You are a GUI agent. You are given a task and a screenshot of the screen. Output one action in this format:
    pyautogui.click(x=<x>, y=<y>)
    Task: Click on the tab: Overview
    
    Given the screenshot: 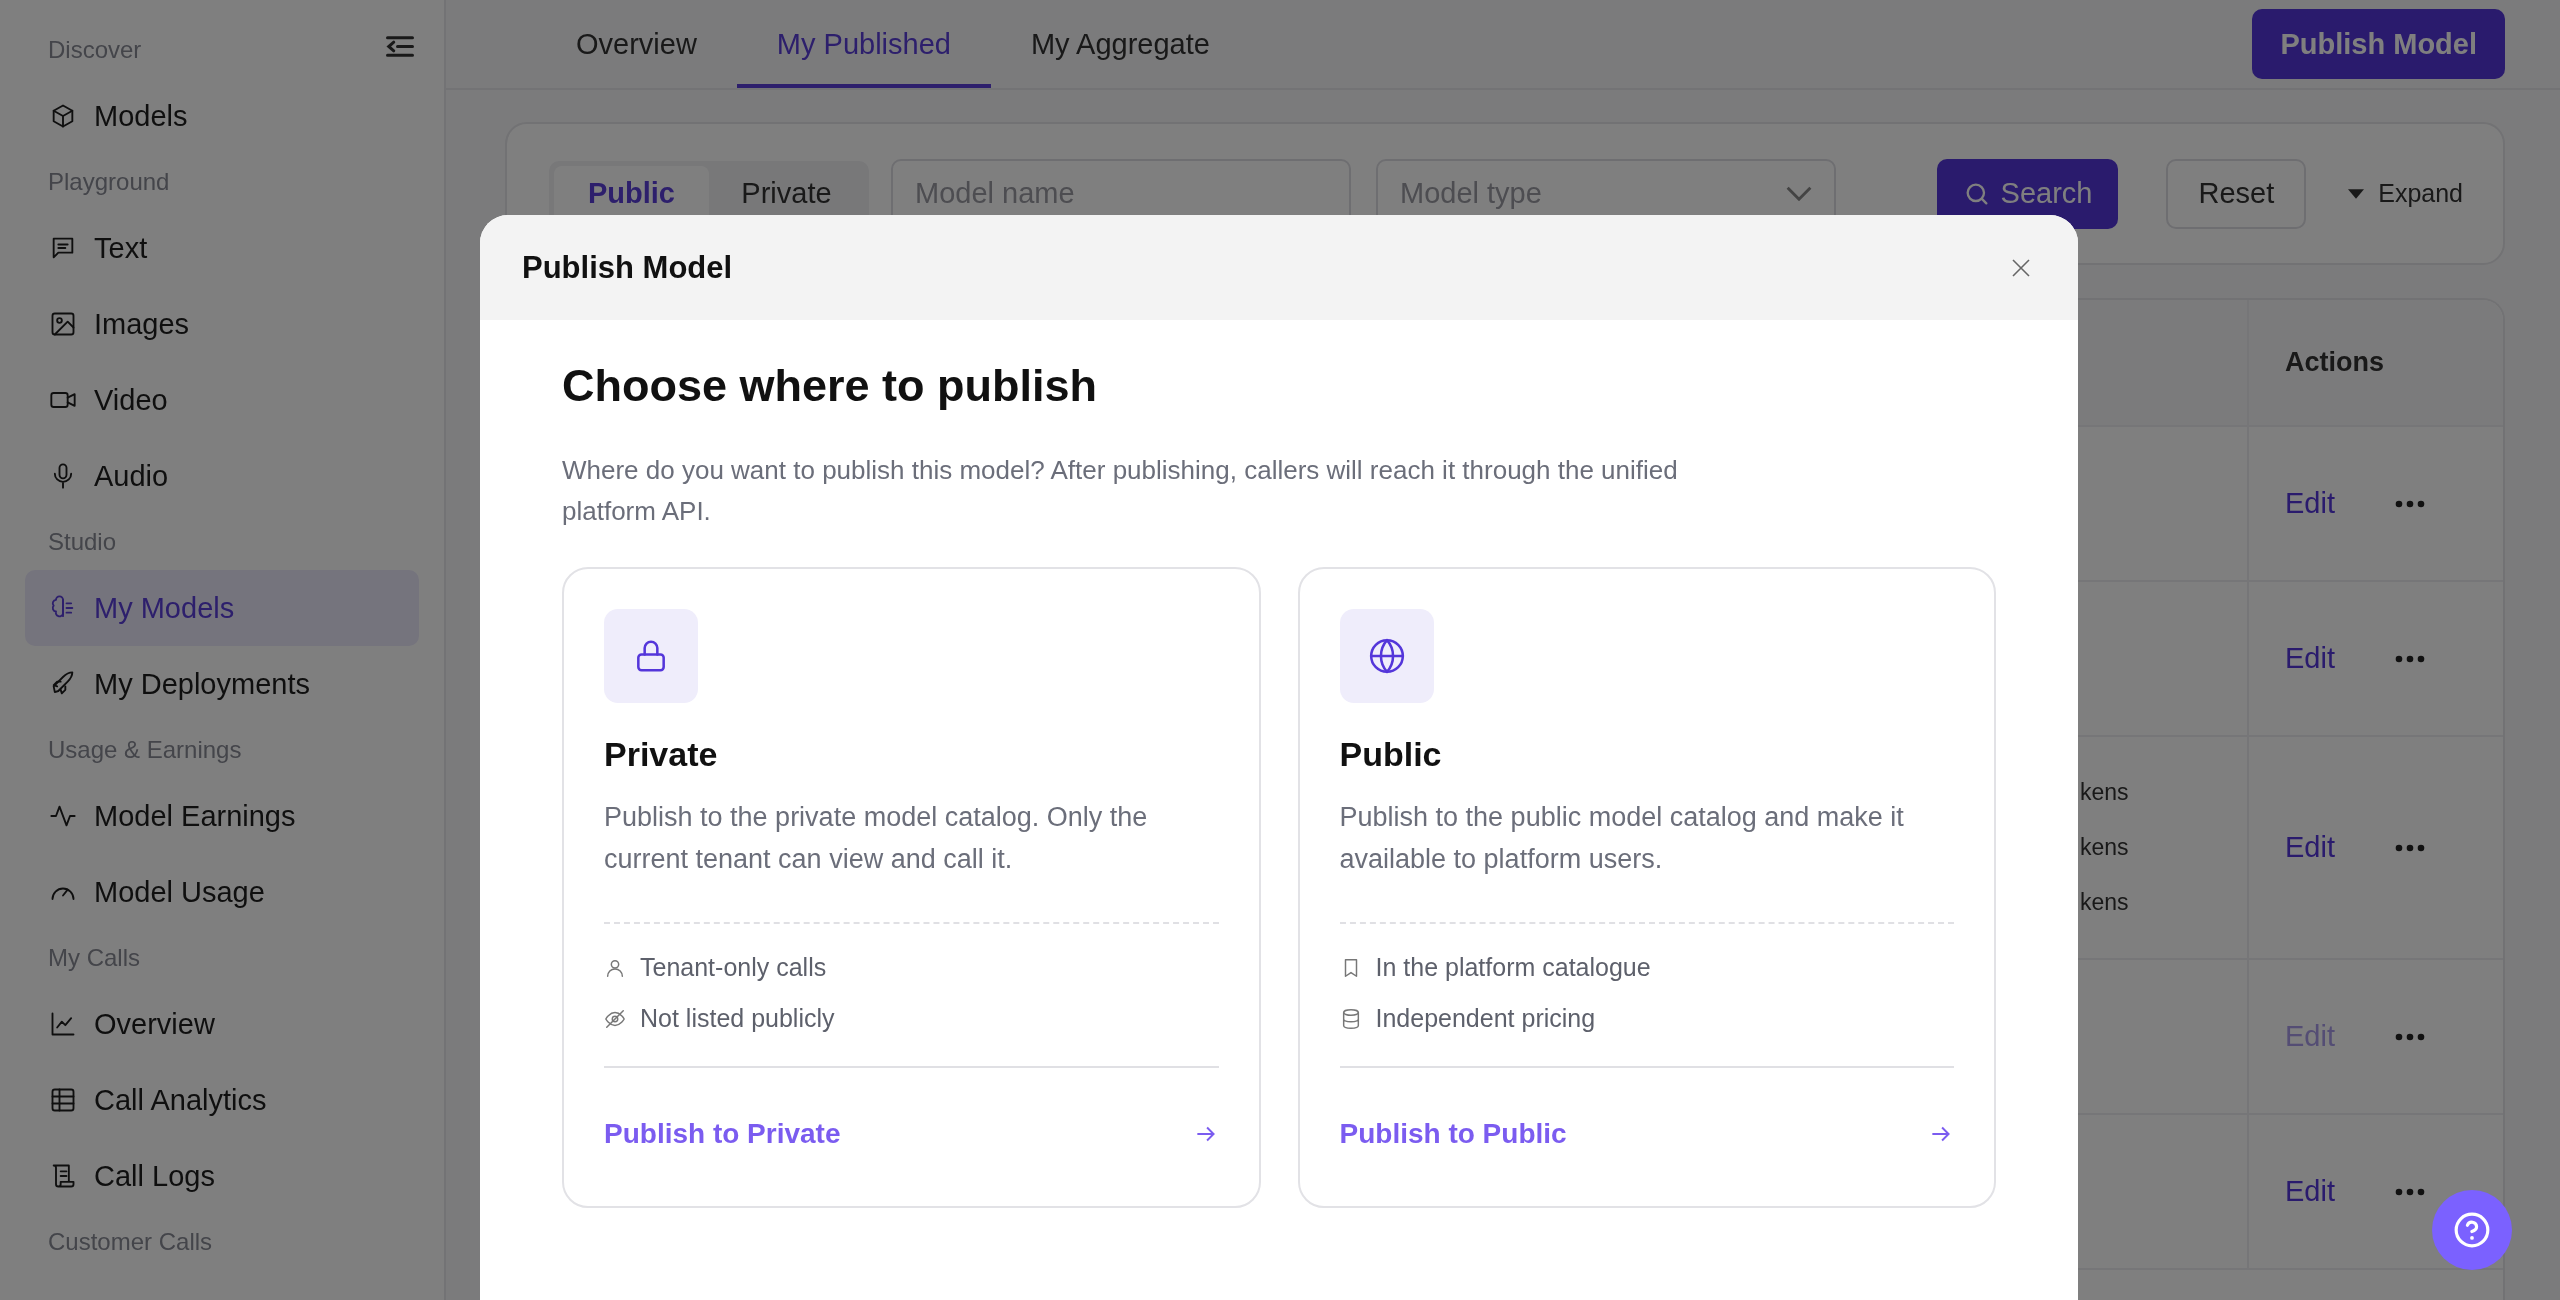 What is the action you would take?
    pyautogui.click(x=636, y=46)
    